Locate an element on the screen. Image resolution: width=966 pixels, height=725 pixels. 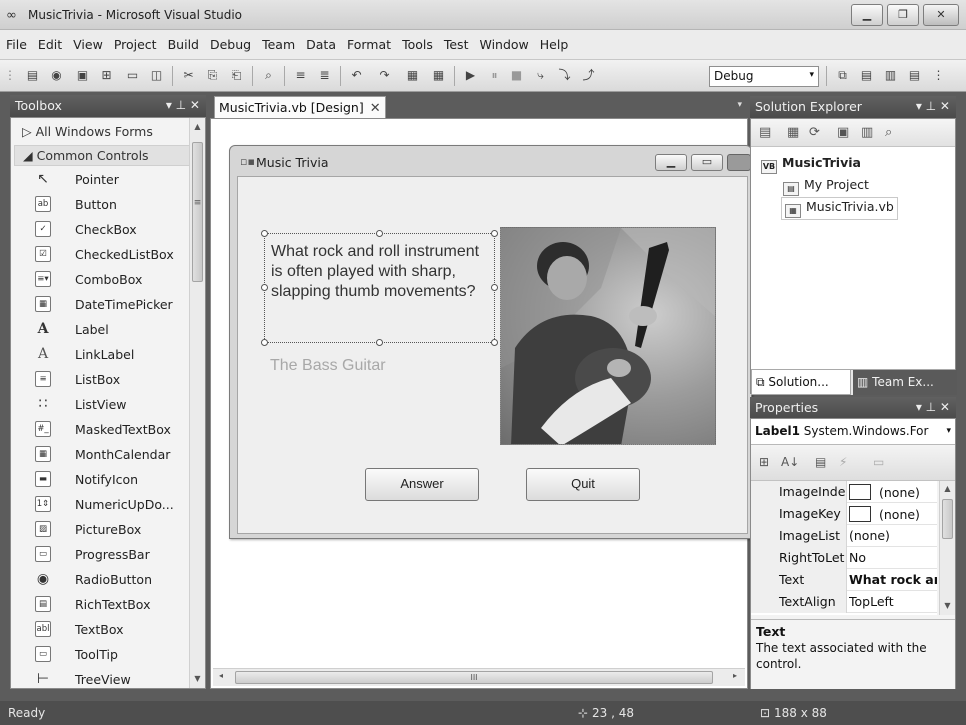
toolbox-item-progressbar: ▭ ProgressBar is located at coordinates (106, 554).